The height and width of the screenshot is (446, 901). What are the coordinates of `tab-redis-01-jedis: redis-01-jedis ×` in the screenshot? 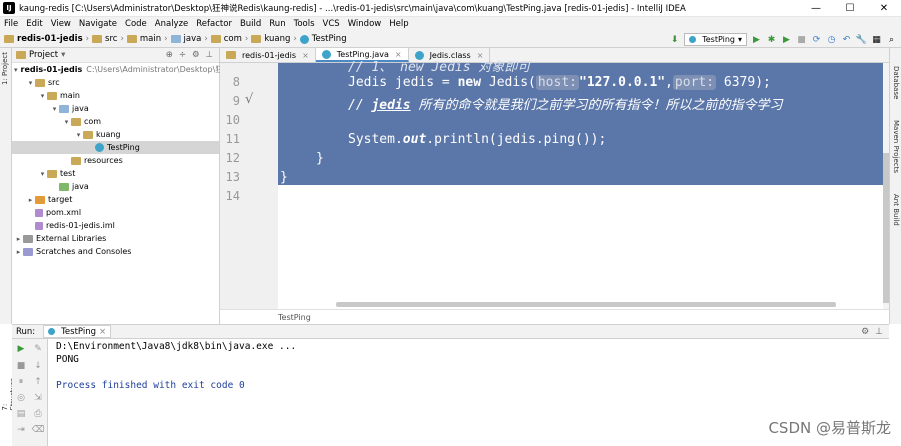 It's located at (268, 55).